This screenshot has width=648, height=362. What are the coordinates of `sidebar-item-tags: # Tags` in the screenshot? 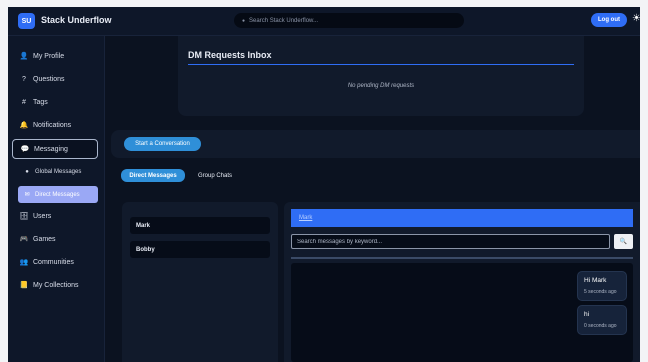 It's located at (55, 102).